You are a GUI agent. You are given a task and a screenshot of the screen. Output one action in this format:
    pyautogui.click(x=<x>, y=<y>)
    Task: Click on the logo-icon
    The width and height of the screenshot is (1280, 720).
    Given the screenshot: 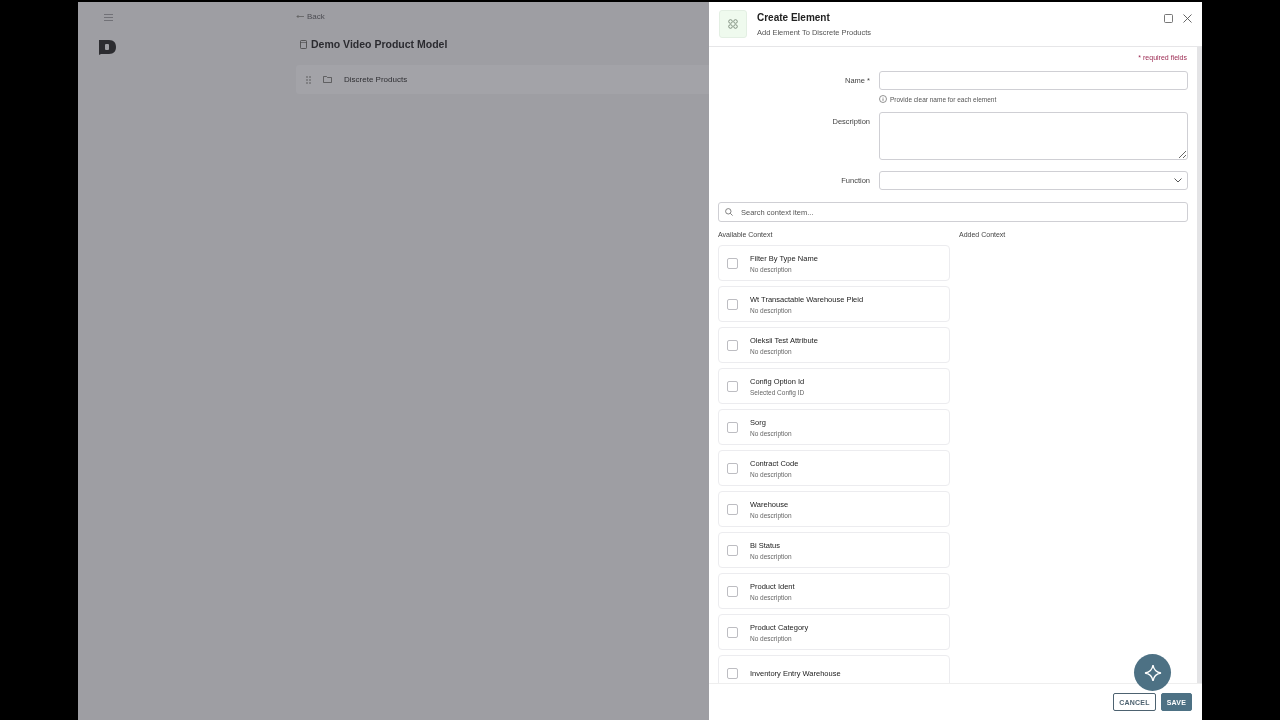 What is the action you would take?
    pyautogui.click(x=108, y=47)
    